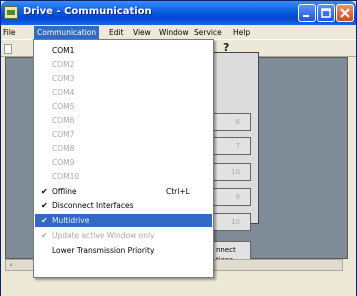 The image size is (357, 296). Describe the element at coordinates (123, 106) in the screenshot. I see `menu-item-com5: COM5` at that location.